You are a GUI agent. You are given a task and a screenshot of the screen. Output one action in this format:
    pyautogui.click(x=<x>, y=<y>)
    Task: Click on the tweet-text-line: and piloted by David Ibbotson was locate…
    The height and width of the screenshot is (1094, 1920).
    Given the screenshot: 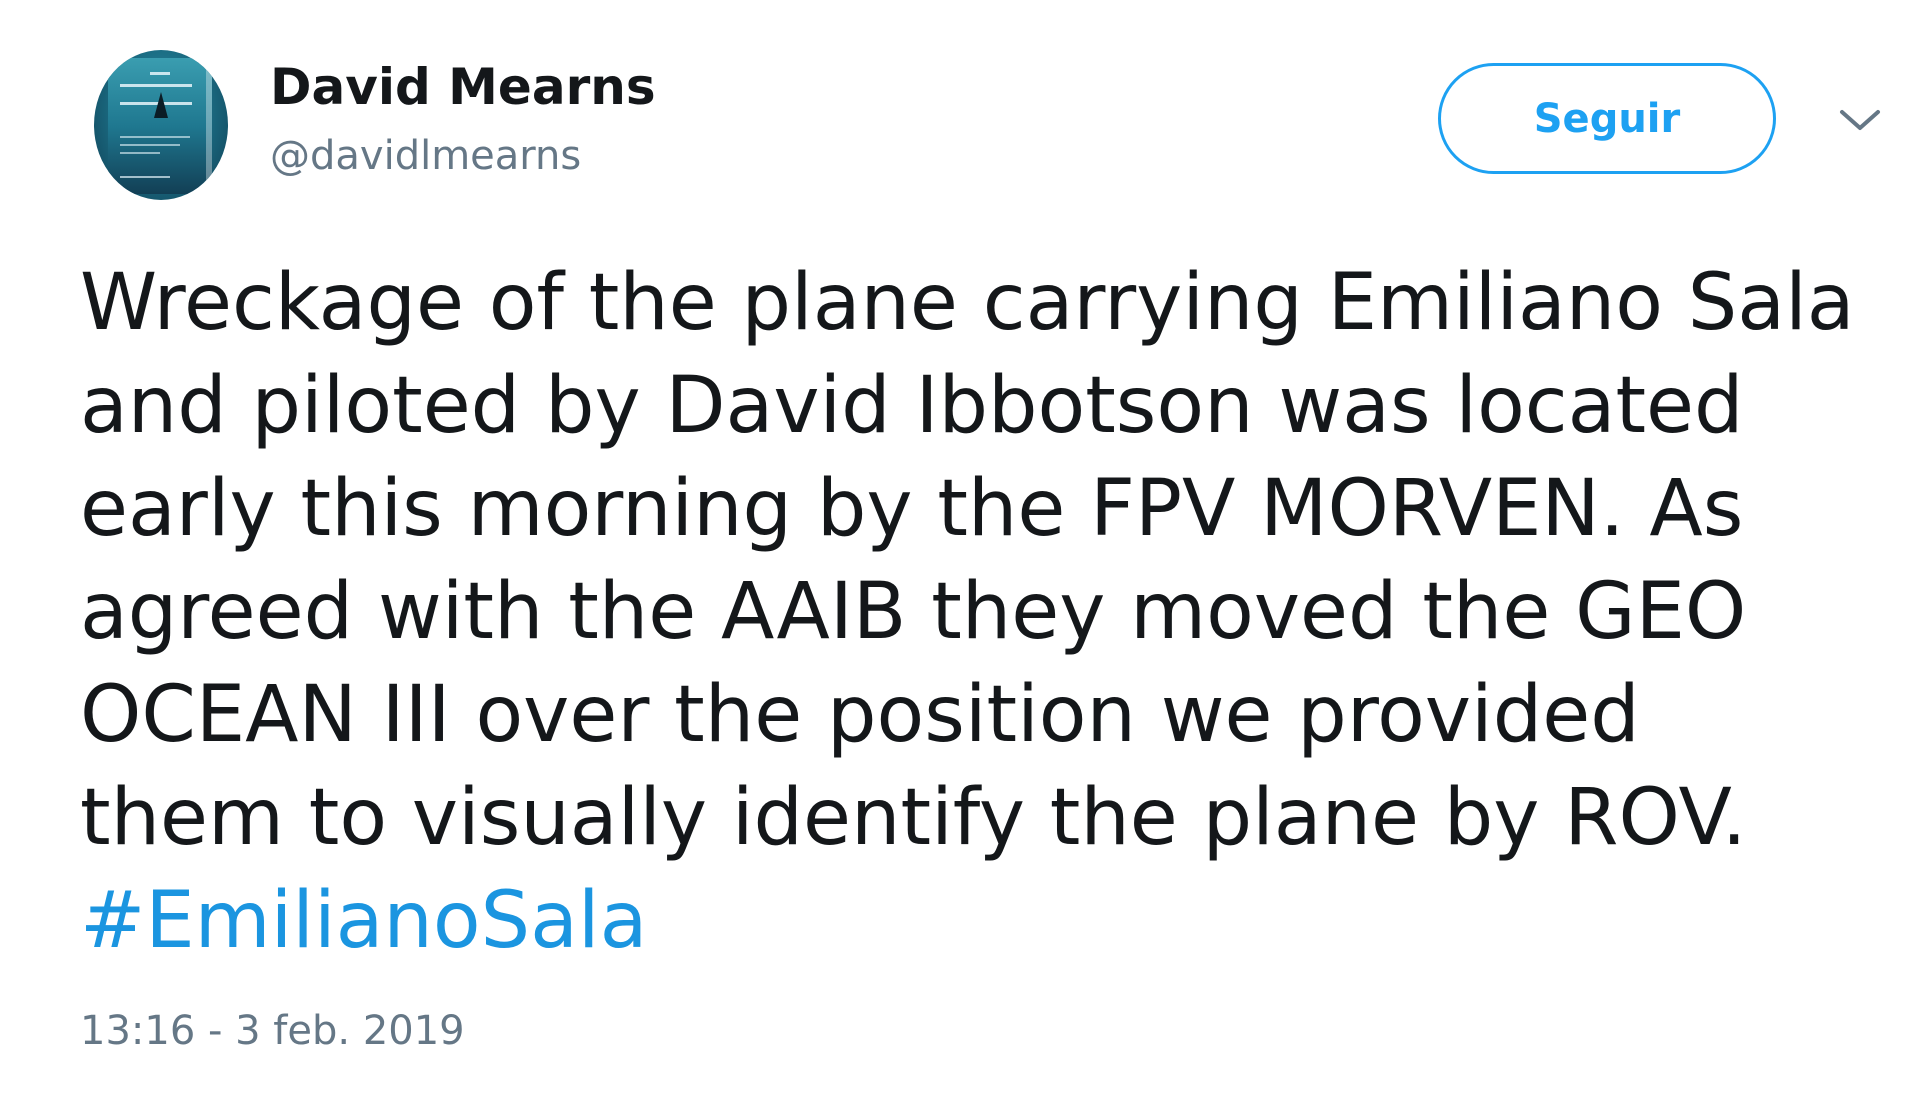 What is the action you would take?
    pyautogui.click(x=912, y=406)
    